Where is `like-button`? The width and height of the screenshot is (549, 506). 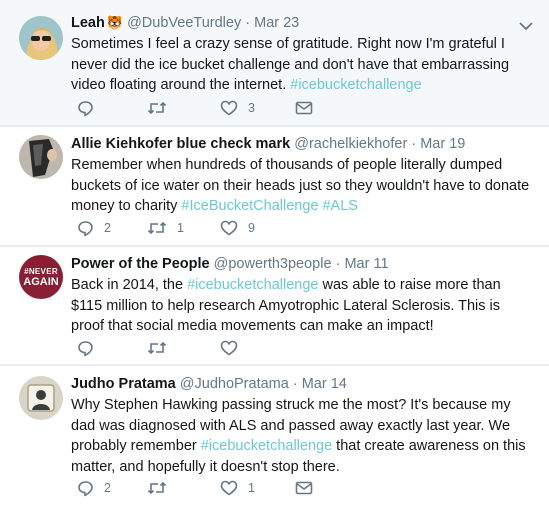 like-button is located at coordinates (229, 348).